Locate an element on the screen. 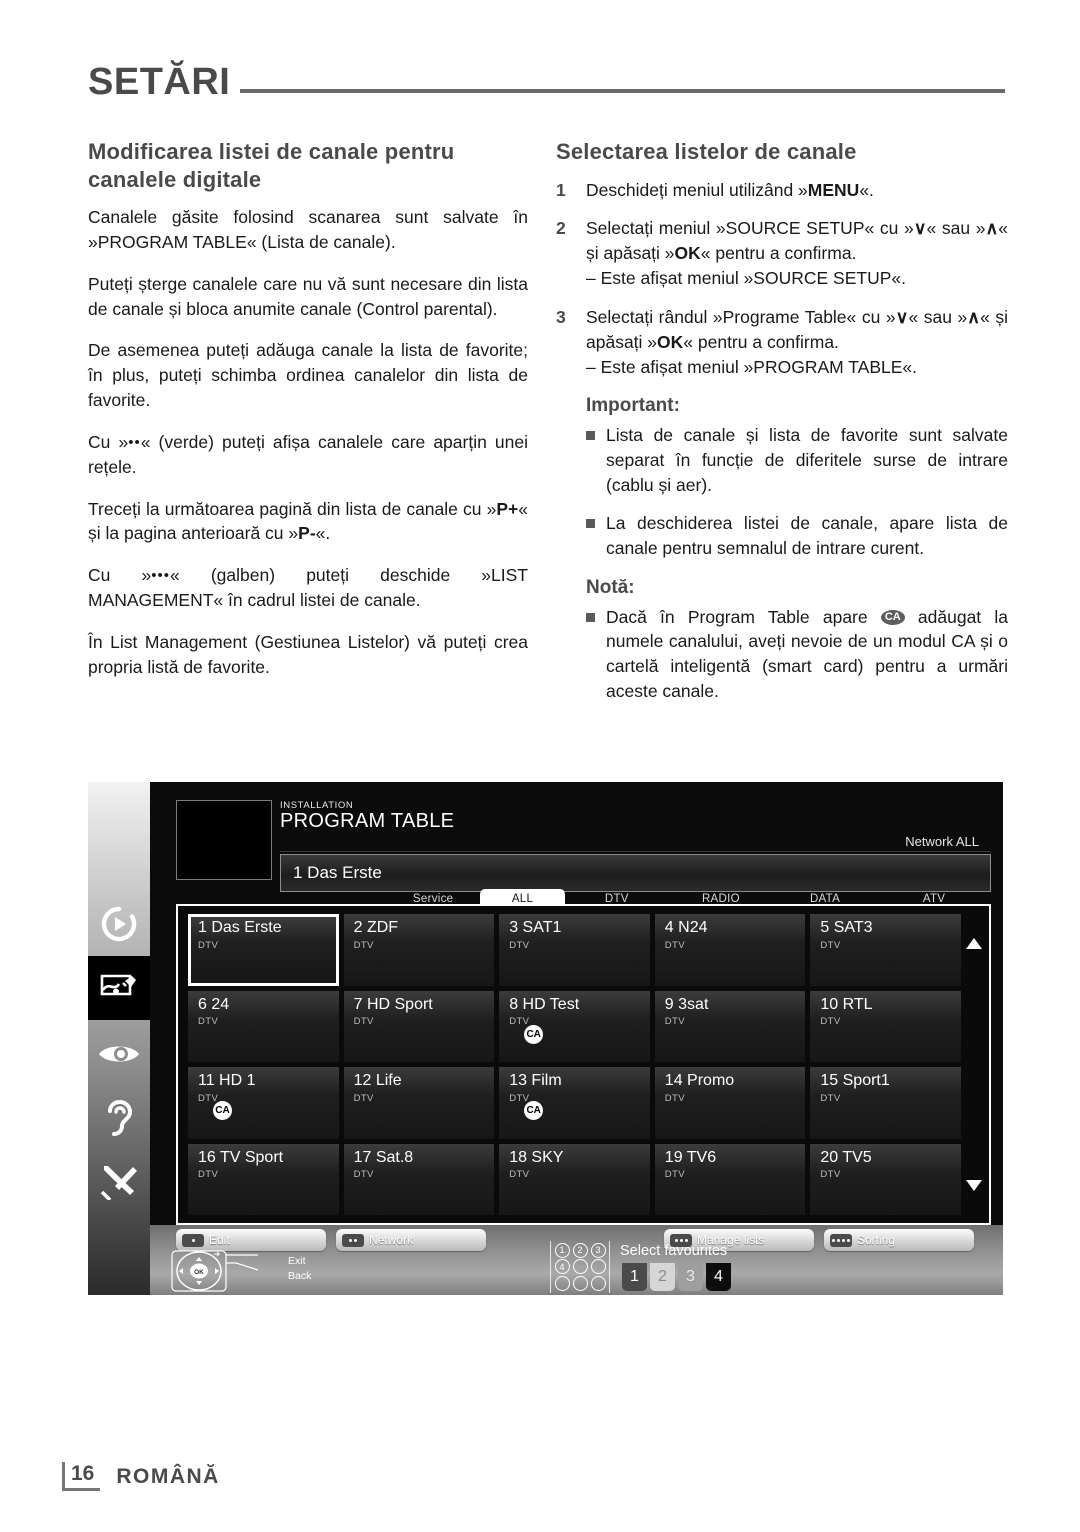 The image size is (1080, 1532). tv-title-block: INSTALLATION PROGRAM TABLE Network ALL is located at coordinates (635, 826).